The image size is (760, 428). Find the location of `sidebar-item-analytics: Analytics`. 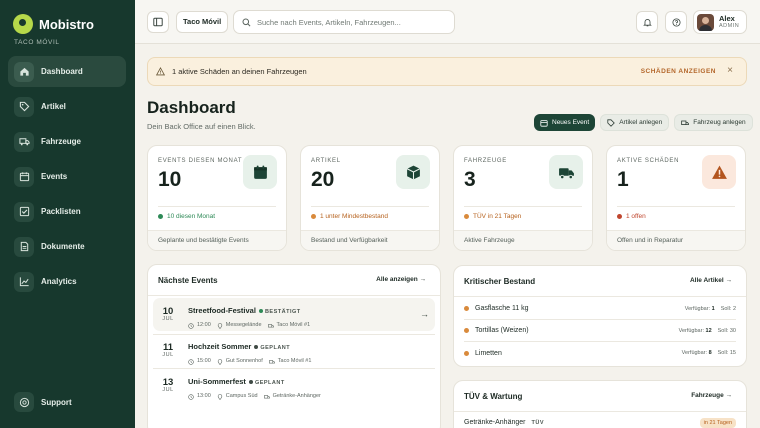

sidebar-item-analytics: Analytics is located at coordinates (67, 281).